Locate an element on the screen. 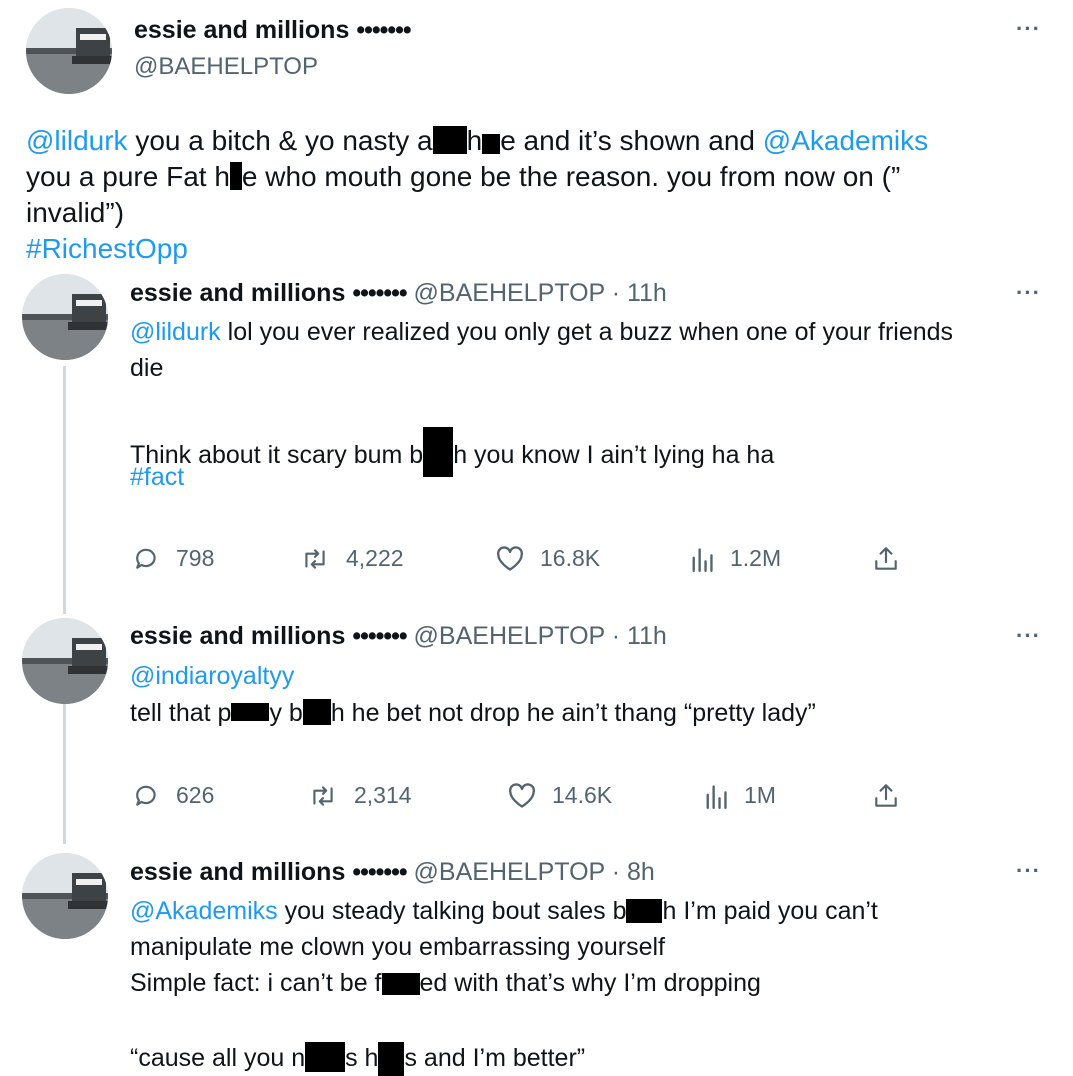  like-button: 16.8K is located at coordinates (548, 558).